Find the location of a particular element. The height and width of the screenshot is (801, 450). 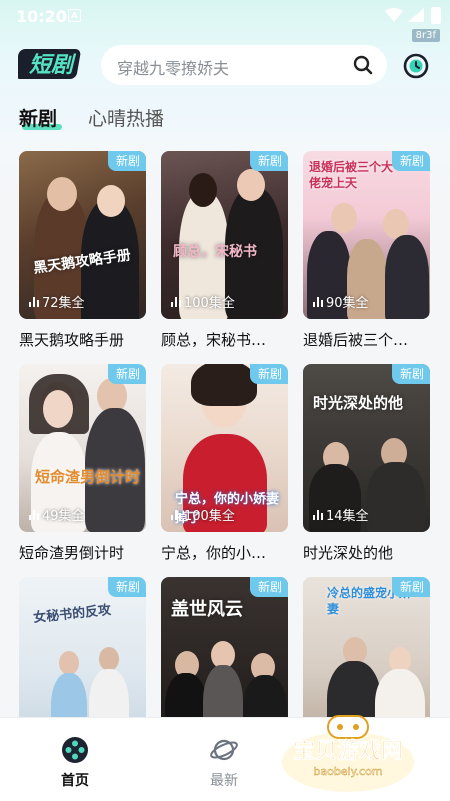

signal-icon is located at coordinates (416, 15).